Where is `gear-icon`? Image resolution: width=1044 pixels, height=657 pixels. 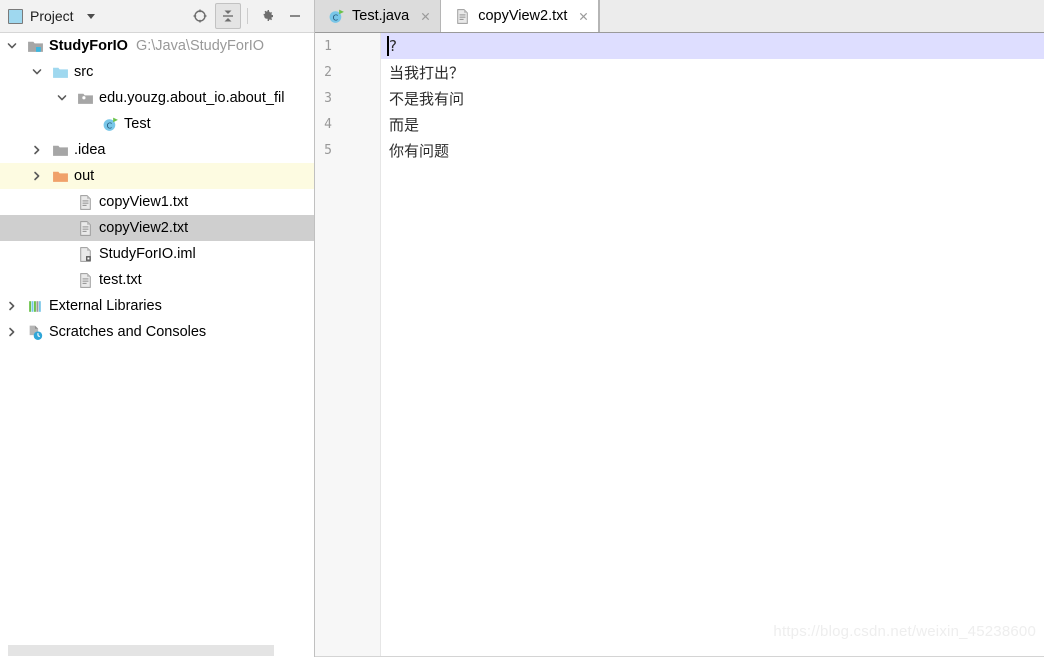 gear-icon is located at coordinates (268, 15).